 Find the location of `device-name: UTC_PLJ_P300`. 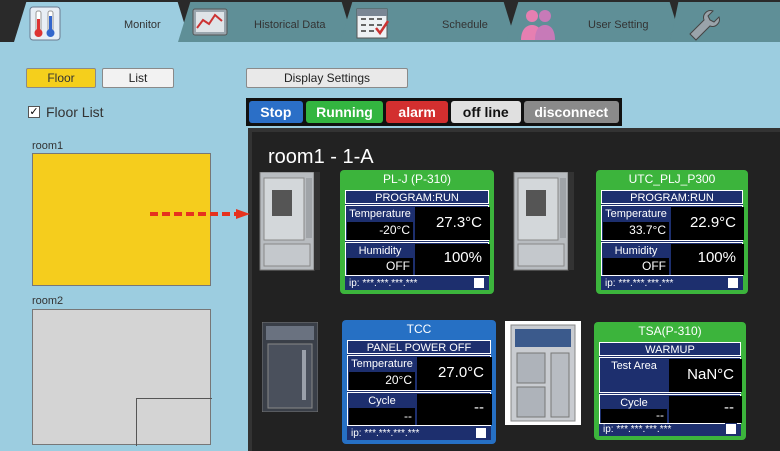

device-name: UTC_PLJ_P300 is located at coordinates (672, 179).